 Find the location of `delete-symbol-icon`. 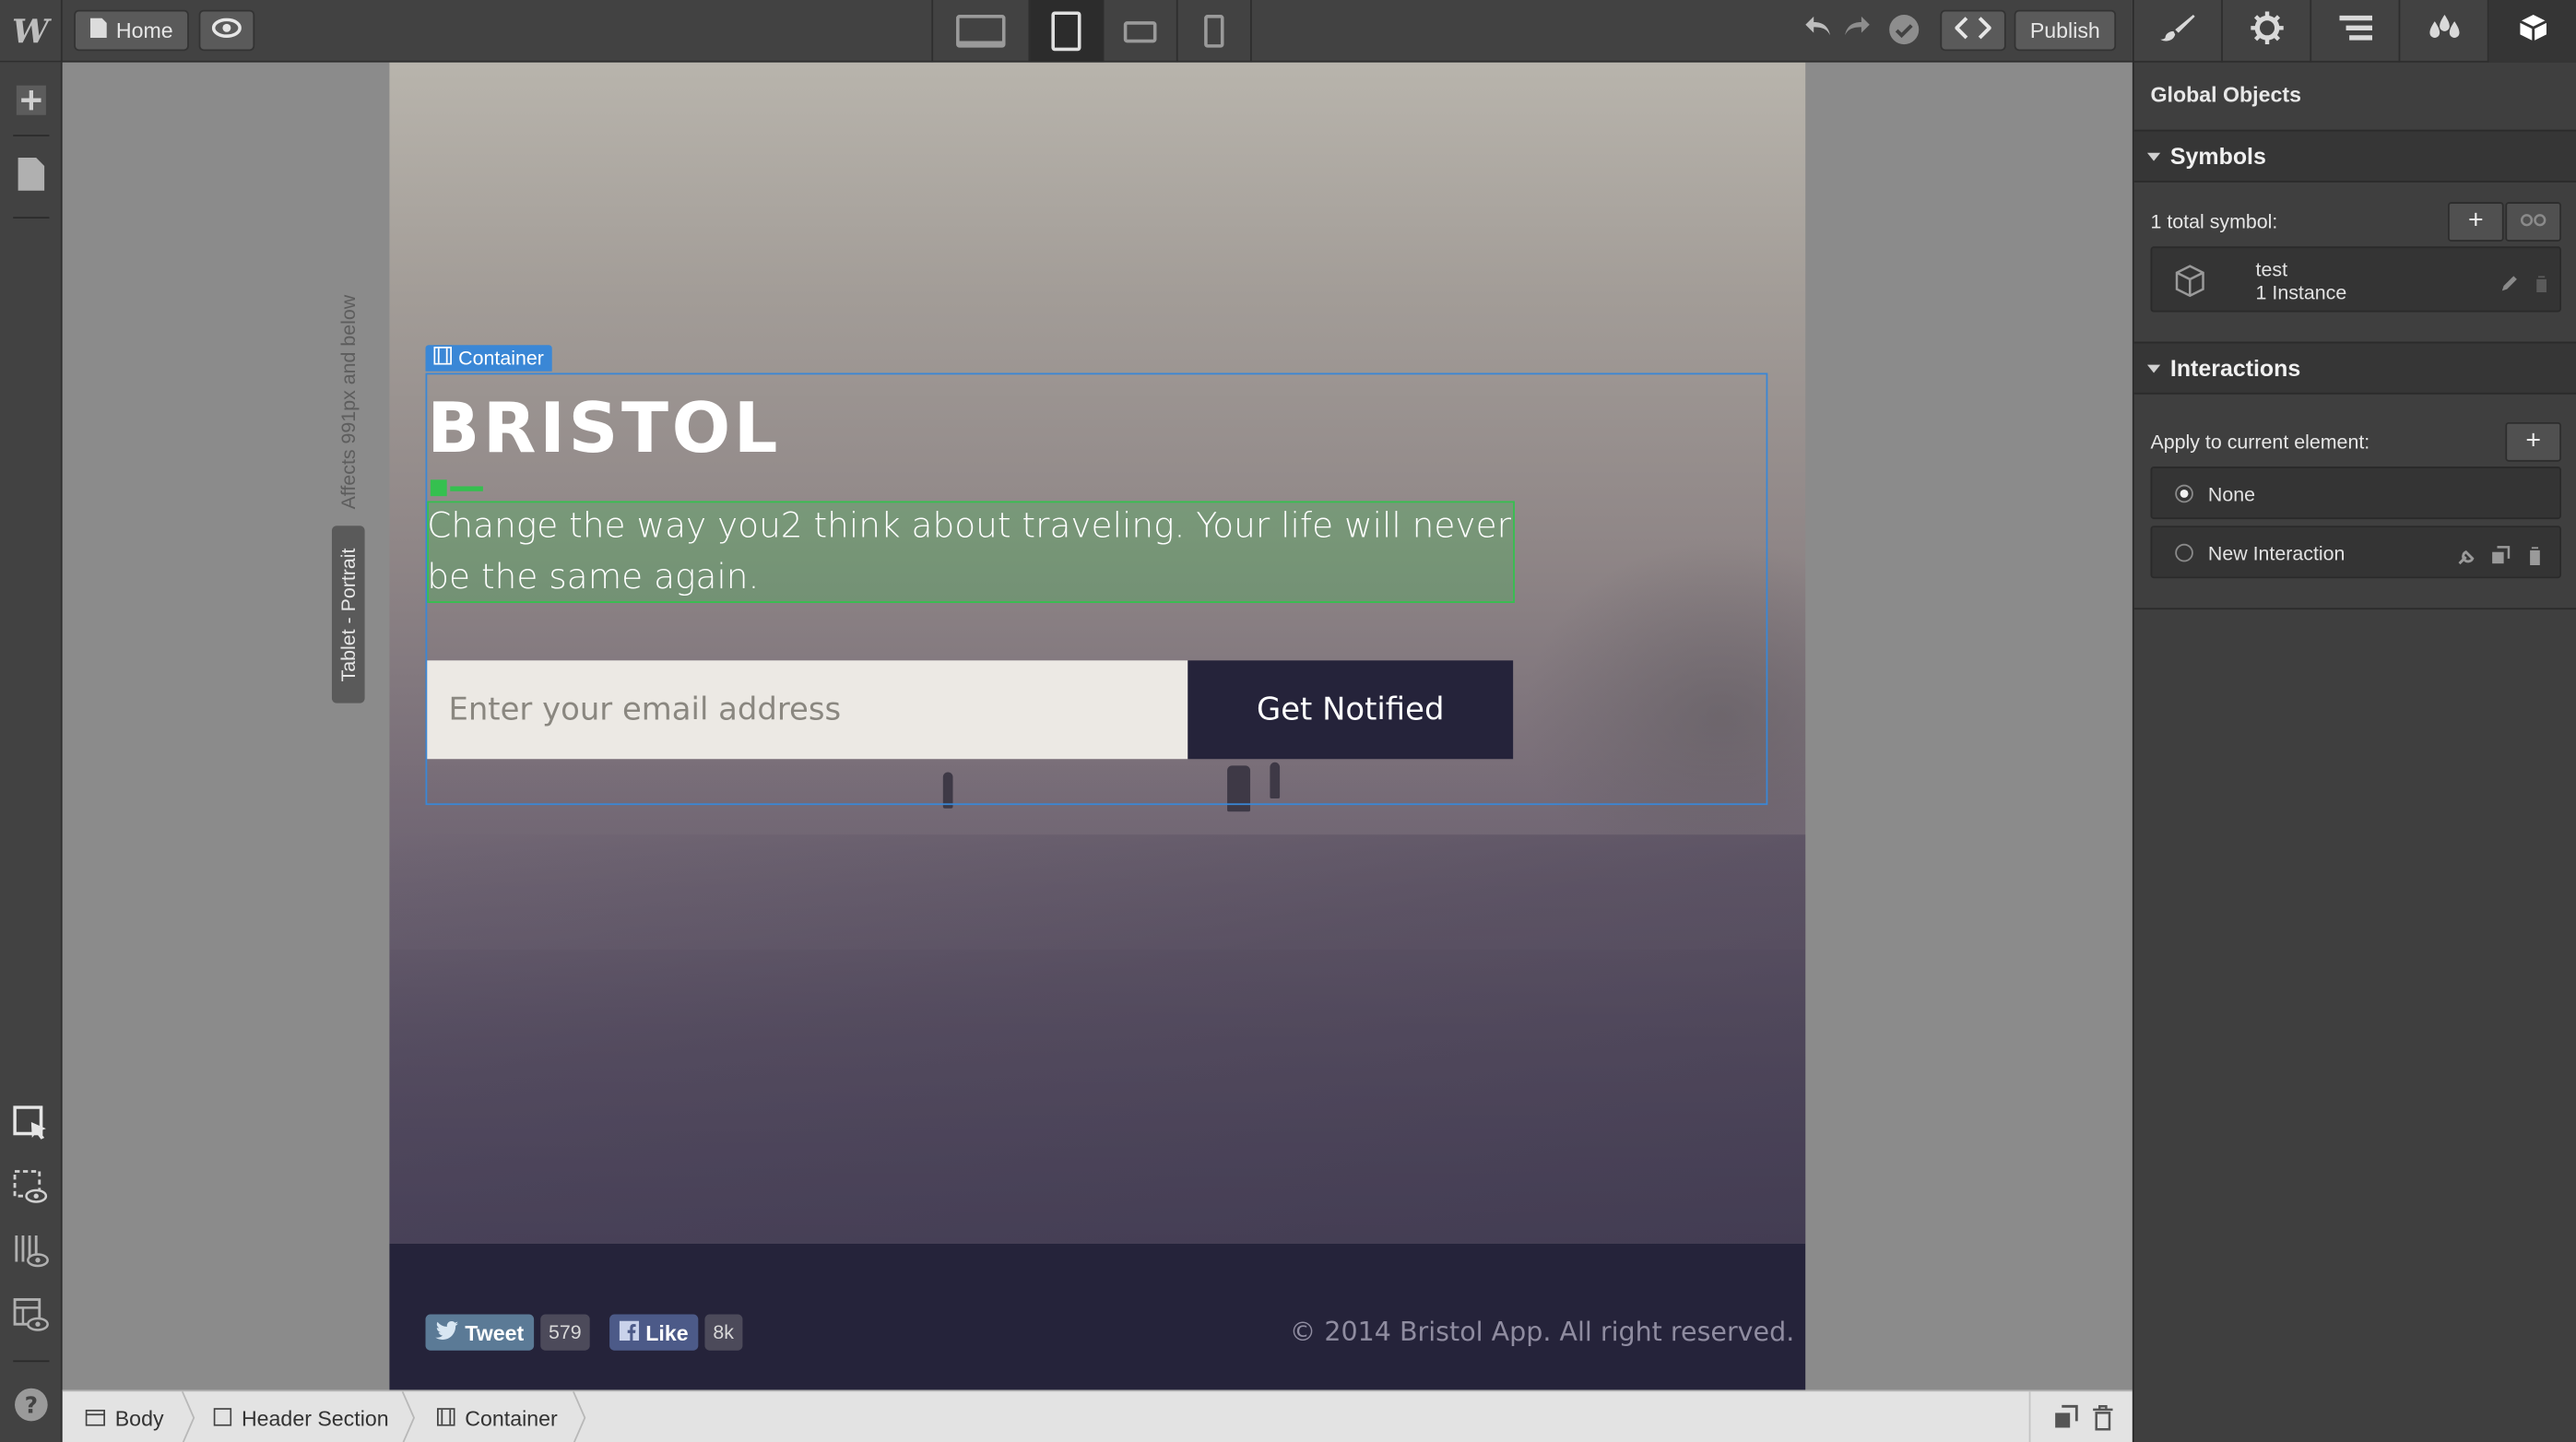

delete-symbol-icon is located at coordinates (2542, 286).